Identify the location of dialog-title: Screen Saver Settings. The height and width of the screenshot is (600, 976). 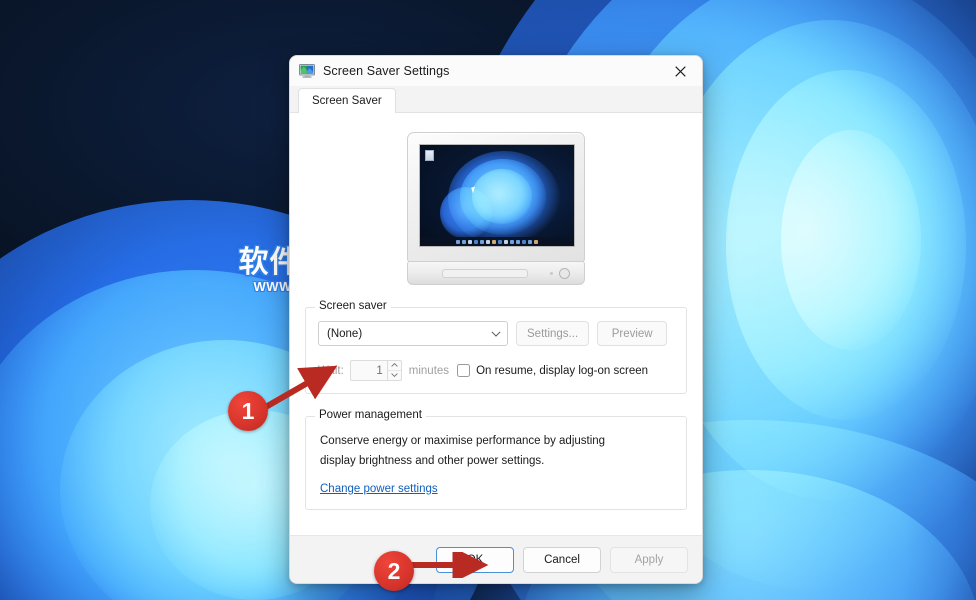
(386, 71).